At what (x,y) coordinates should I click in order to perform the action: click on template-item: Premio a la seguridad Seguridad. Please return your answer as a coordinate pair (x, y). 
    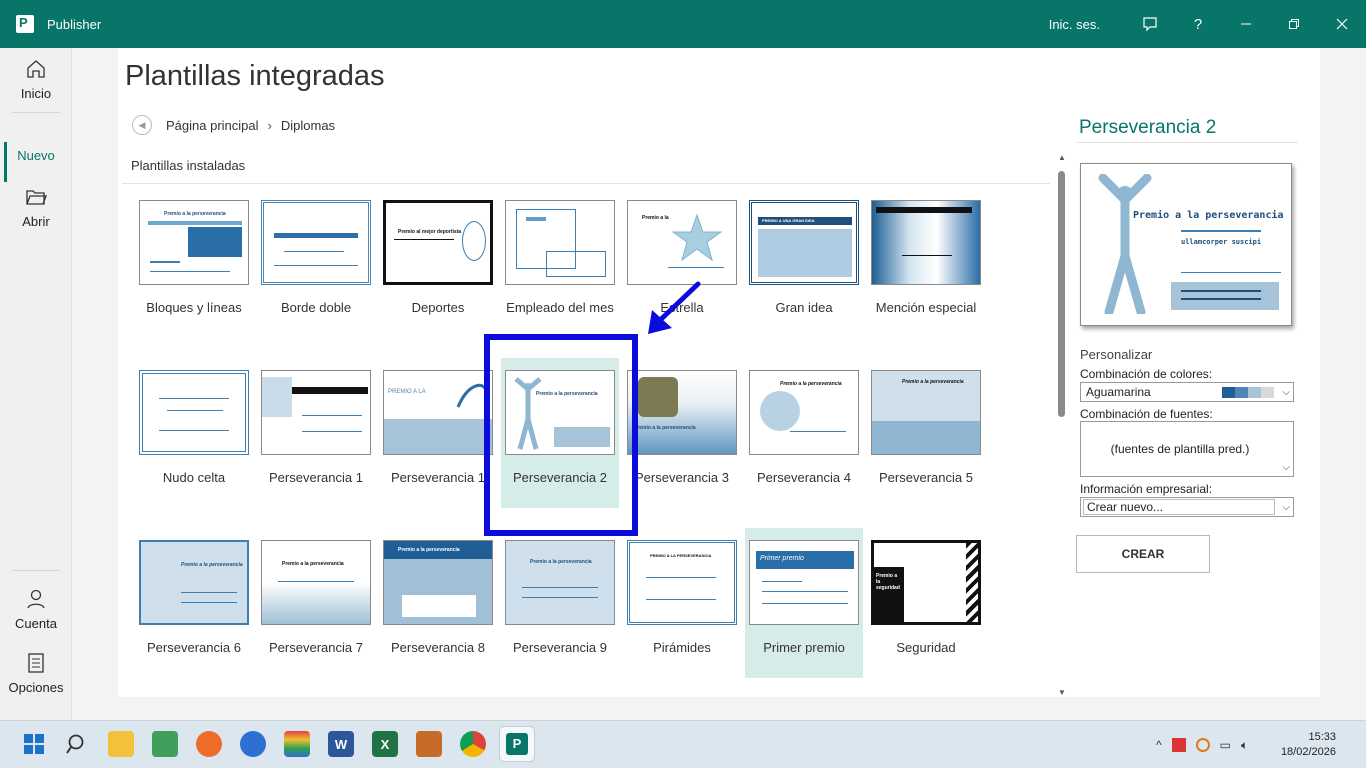
    Looking at the image, I should click on (926, 603).